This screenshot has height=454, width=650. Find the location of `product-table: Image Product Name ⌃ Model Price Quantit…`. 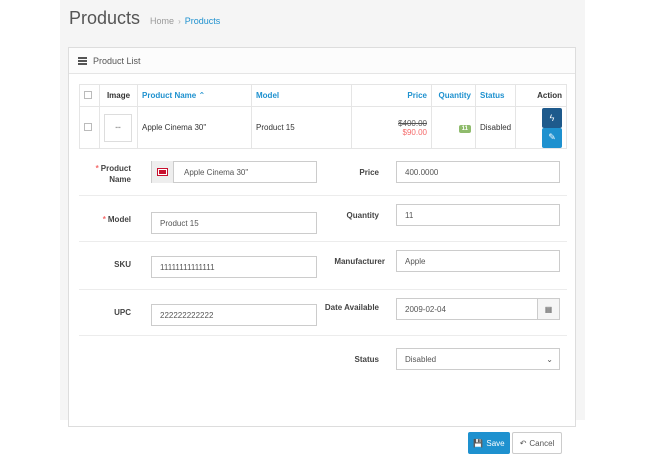

product-table: Image Product Name ⌃ Model Price Quantit… is located at coordinates (323, 116).